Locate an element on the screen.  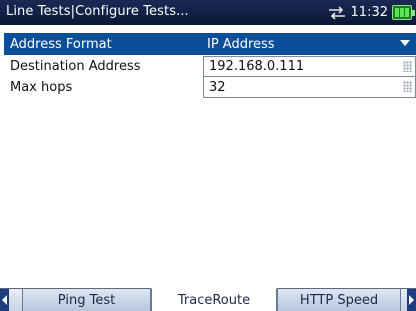
tab-scroll-right-icon is located at coordinates (411, 300).